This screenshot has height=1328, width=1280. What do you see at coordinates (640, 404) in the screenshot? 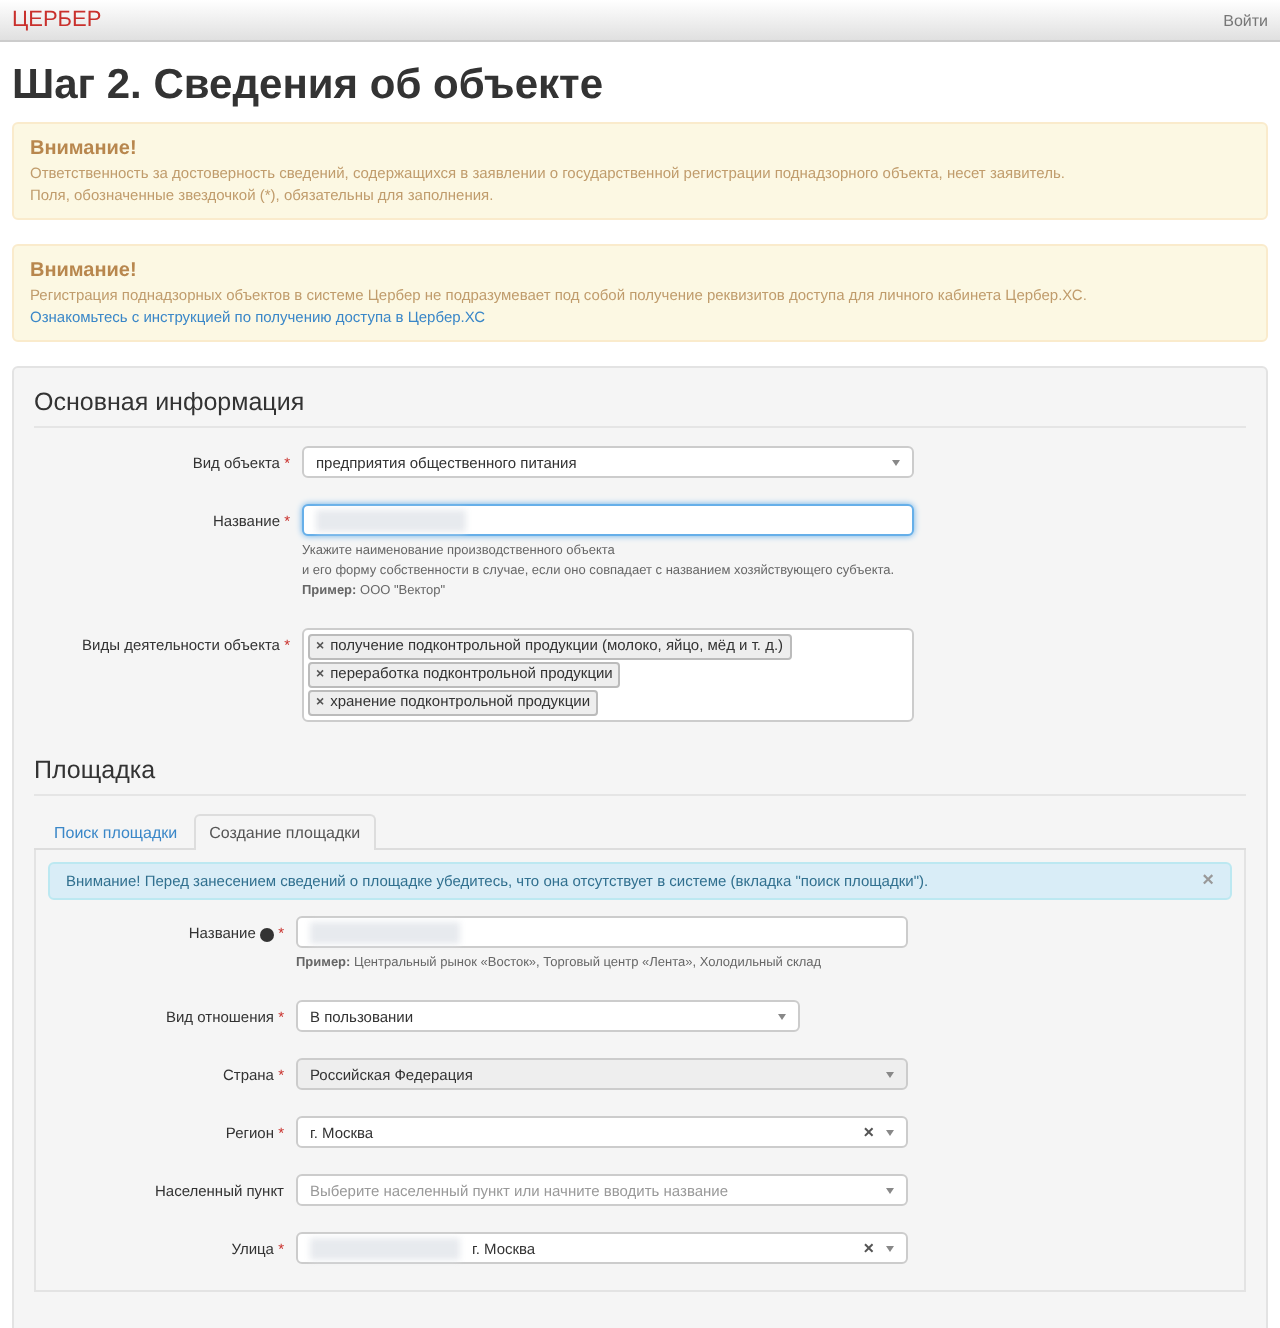
I see `section-heading: Основная информация` at bounding box center [640, 404].